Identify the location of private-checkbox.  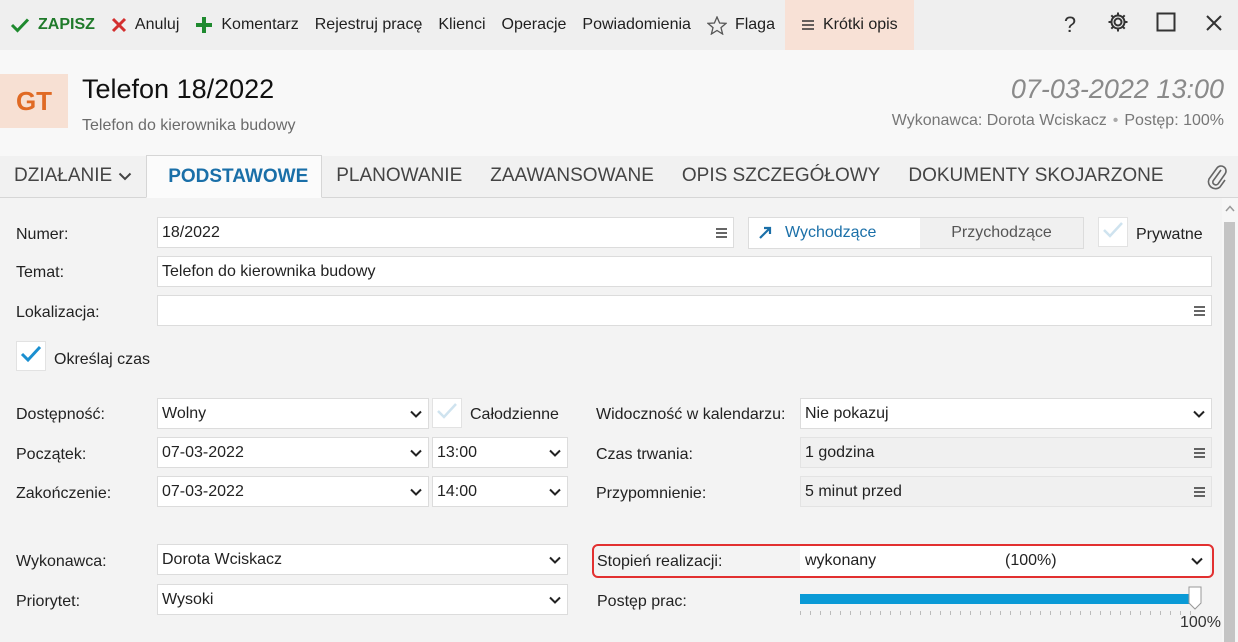
(1113, 232).